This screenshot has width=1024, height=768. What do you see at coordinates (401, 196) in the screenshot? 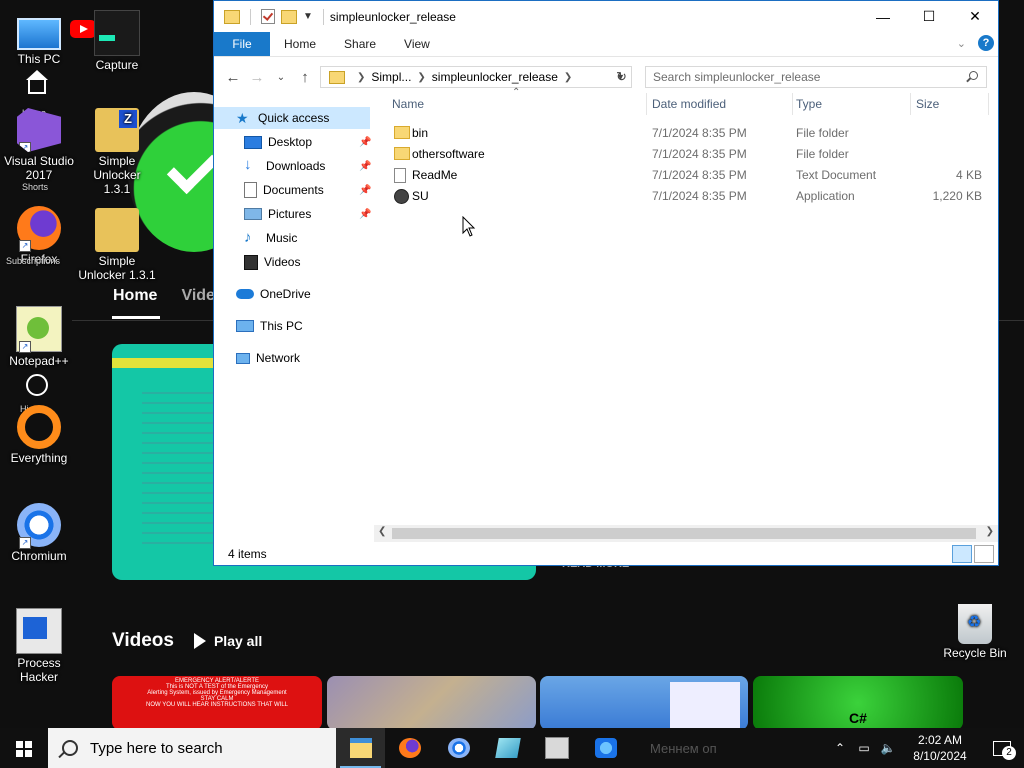
I see `application-icon` at bounding box center [401, 196].